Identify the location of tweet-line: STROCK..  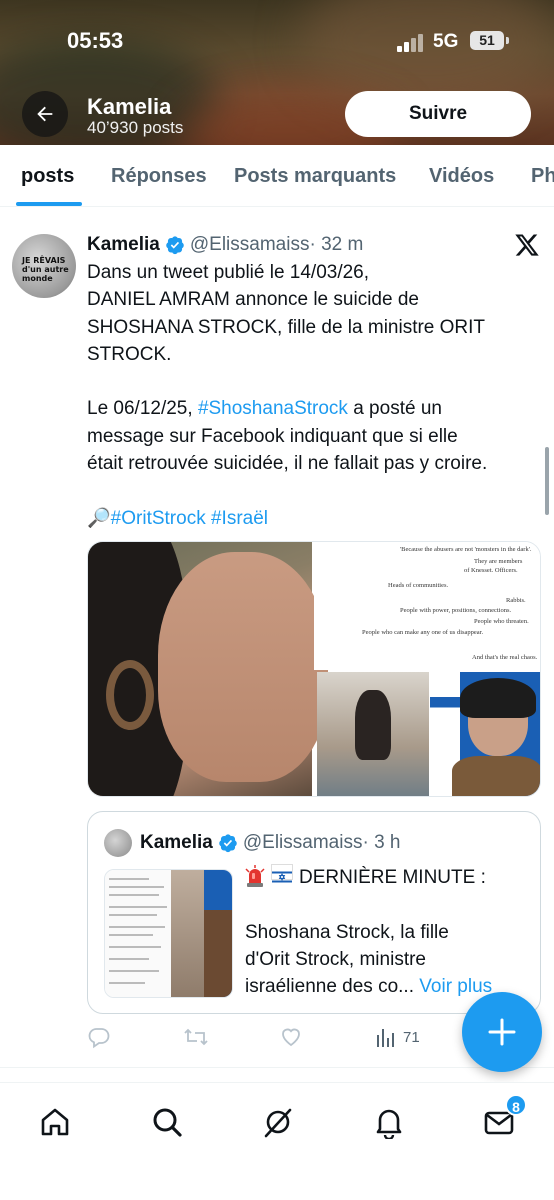
(129, 354).